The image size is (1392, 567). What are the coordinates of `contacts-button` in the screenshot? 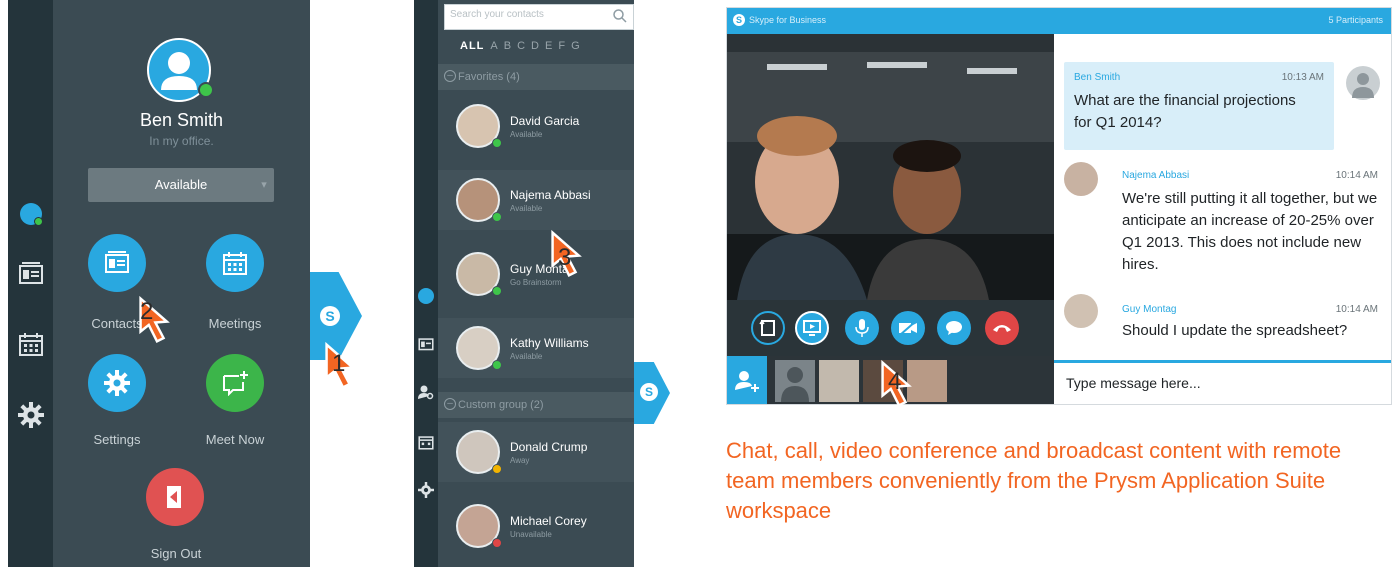 It's located at (117, 263).